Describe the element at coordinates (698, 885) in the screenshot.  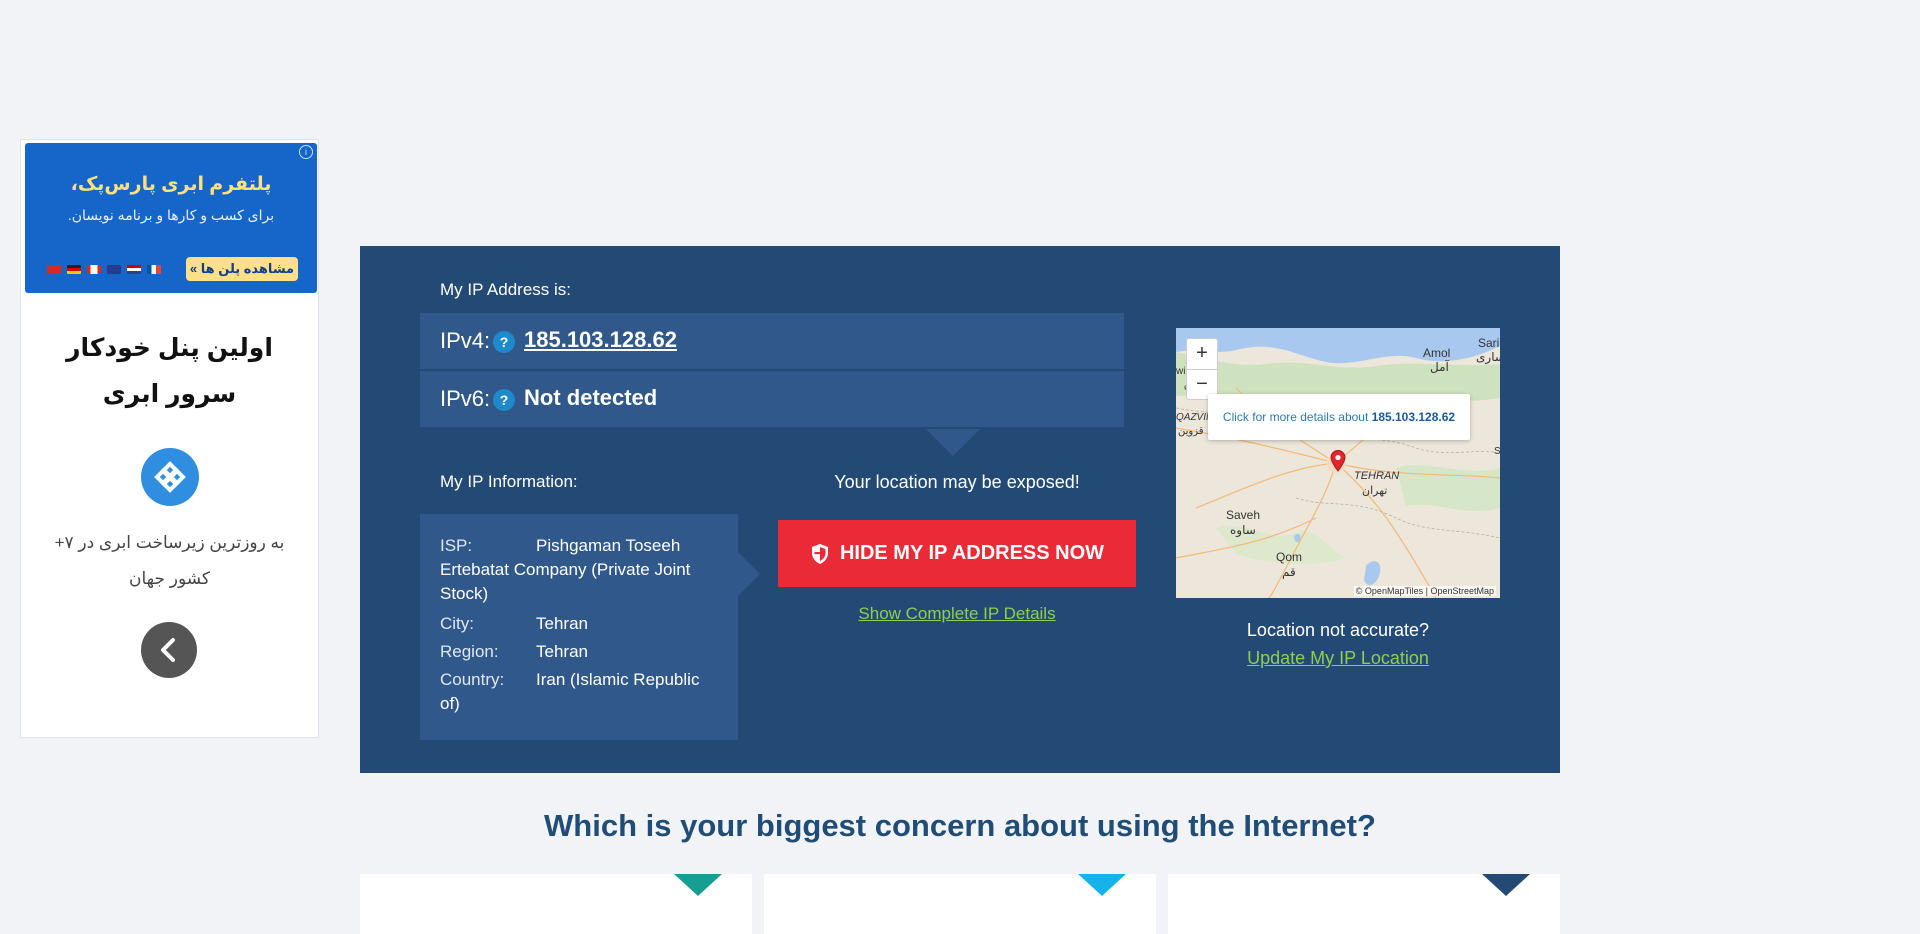
I see `card-1-triangle` at that location.